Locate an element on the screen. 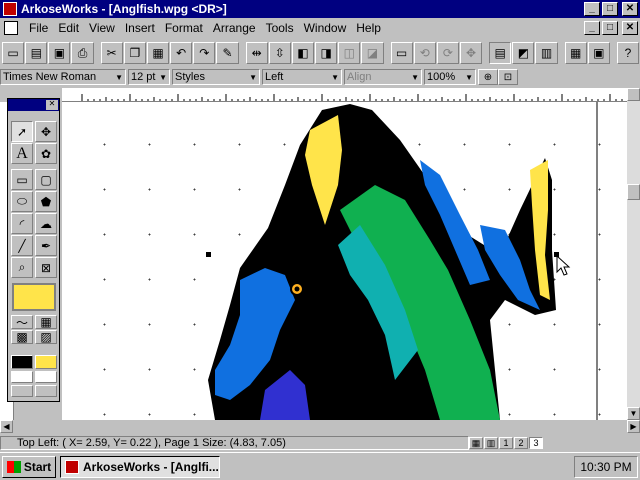  shadow-icon is located at coordinates (22, 391).